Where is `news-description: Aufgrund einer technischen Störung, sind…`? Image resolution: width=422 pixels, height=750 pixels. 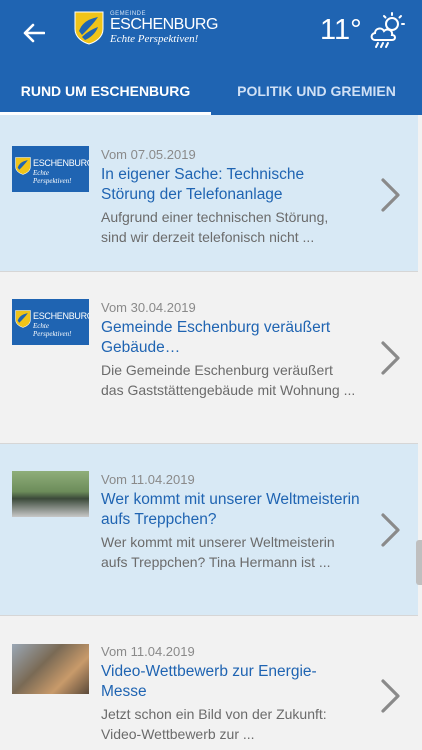
news-description: Aufgrund einer technischen Störung, sind… is located at coordinates (215, 227).